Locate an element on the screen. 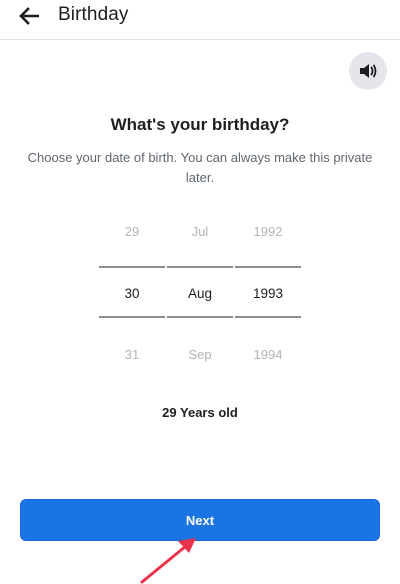  month-next-option: Sep is located at coordinates (200, 354).